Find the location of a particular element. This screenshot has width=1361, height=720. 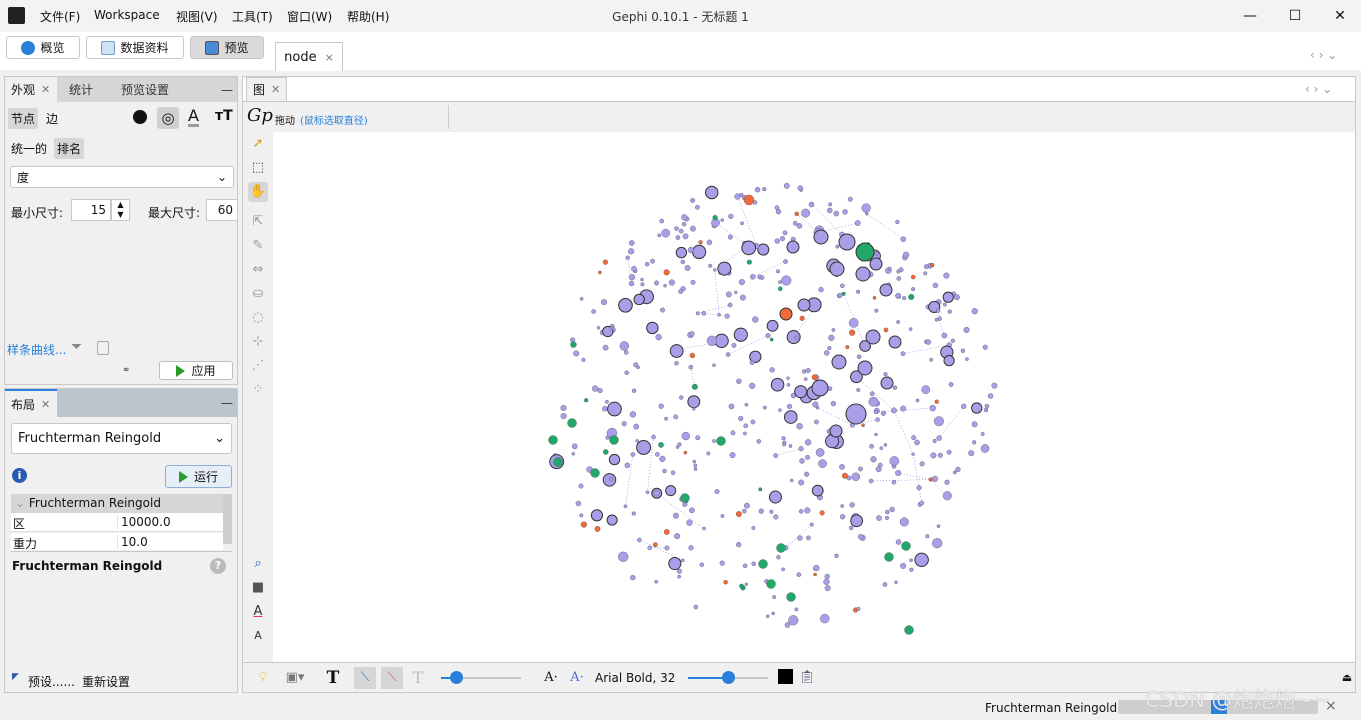

size-icon: ◎ is located at coordinates (168, 118).